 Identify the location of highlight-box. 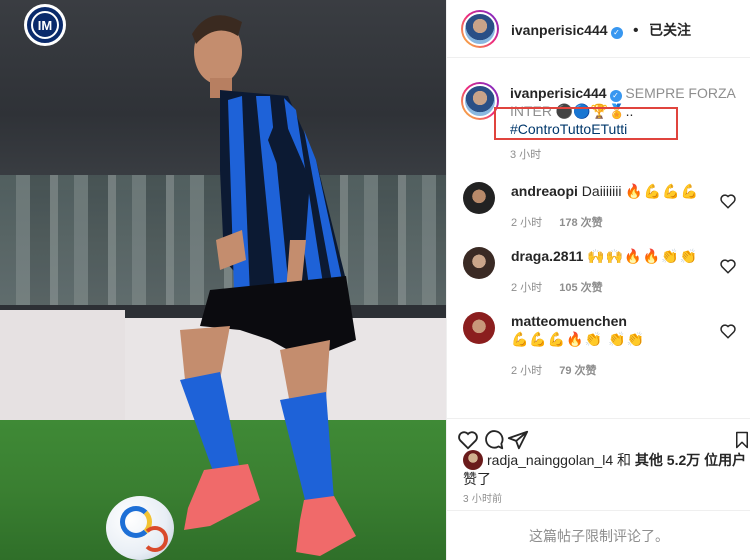
(586, 123).